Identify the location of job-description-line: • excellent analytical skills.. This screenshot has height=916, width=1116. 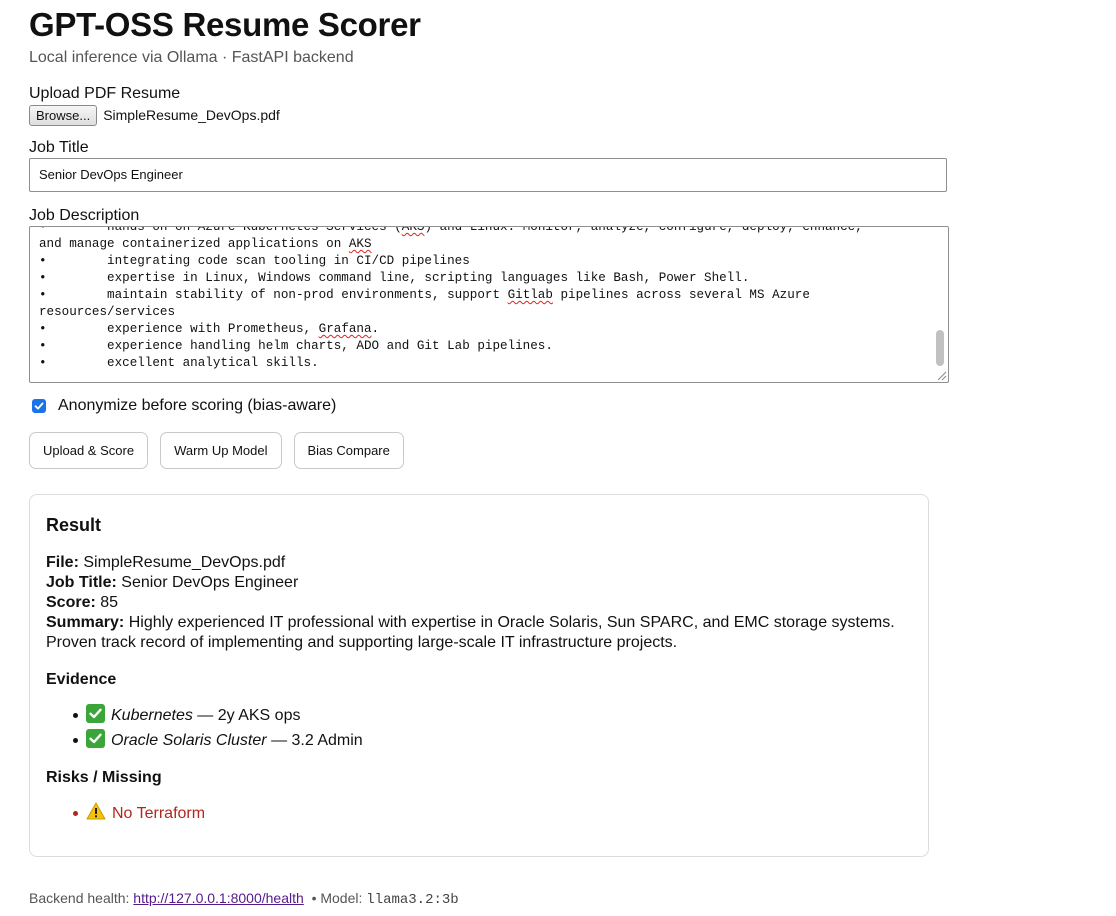
(179, 363).